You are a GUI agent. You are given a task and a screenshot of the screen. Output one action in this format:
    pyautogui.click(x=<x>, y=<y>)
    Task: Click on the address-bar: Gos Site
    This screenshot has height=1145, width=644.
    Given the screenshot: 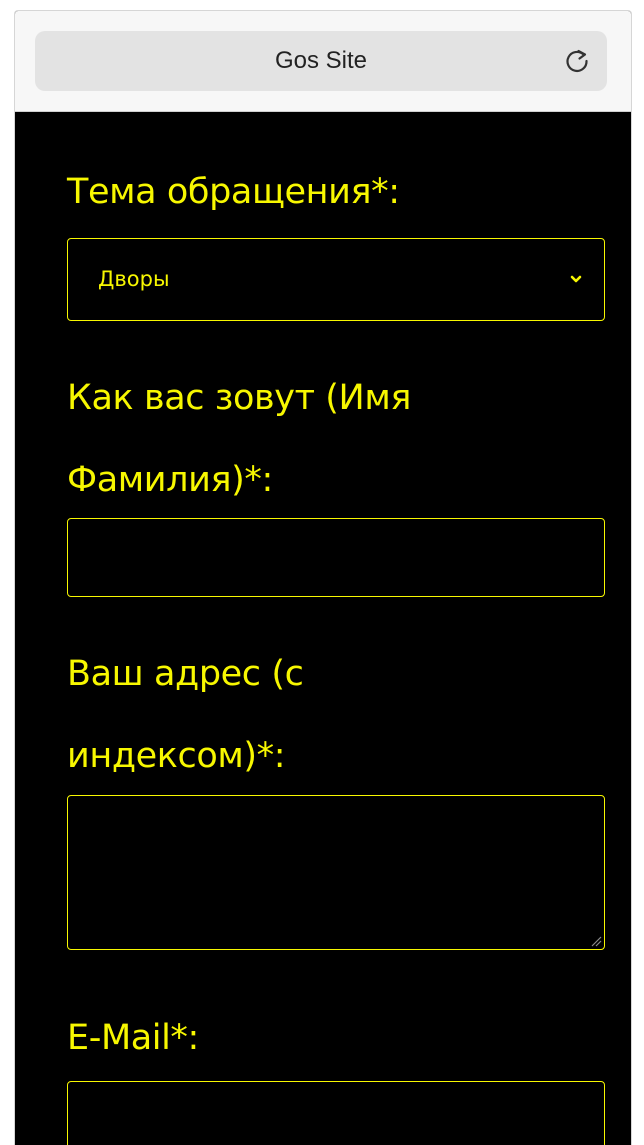 What is the action you would take?
    pyautogui.click(x=321, y=61)
    